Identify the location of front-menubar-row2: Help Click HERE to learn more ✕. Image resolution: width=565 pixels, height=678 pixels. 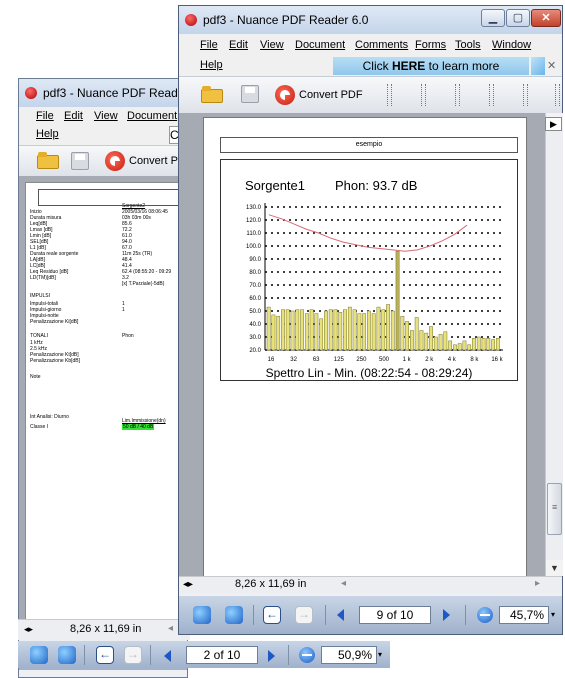
(370, 66).